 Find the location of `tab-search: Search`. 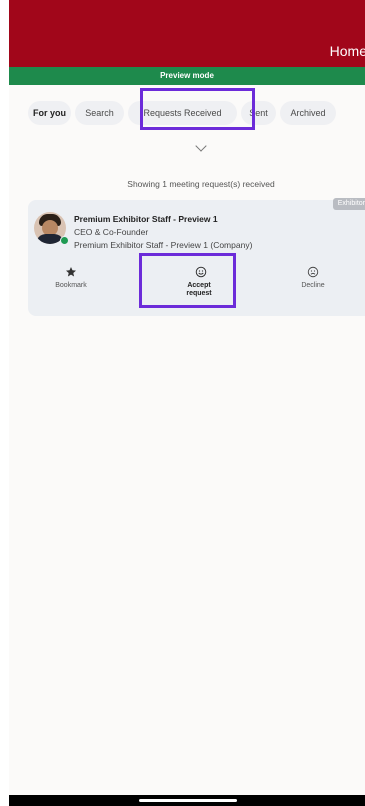

tab-search: Search is located at coordinates (99, 113).